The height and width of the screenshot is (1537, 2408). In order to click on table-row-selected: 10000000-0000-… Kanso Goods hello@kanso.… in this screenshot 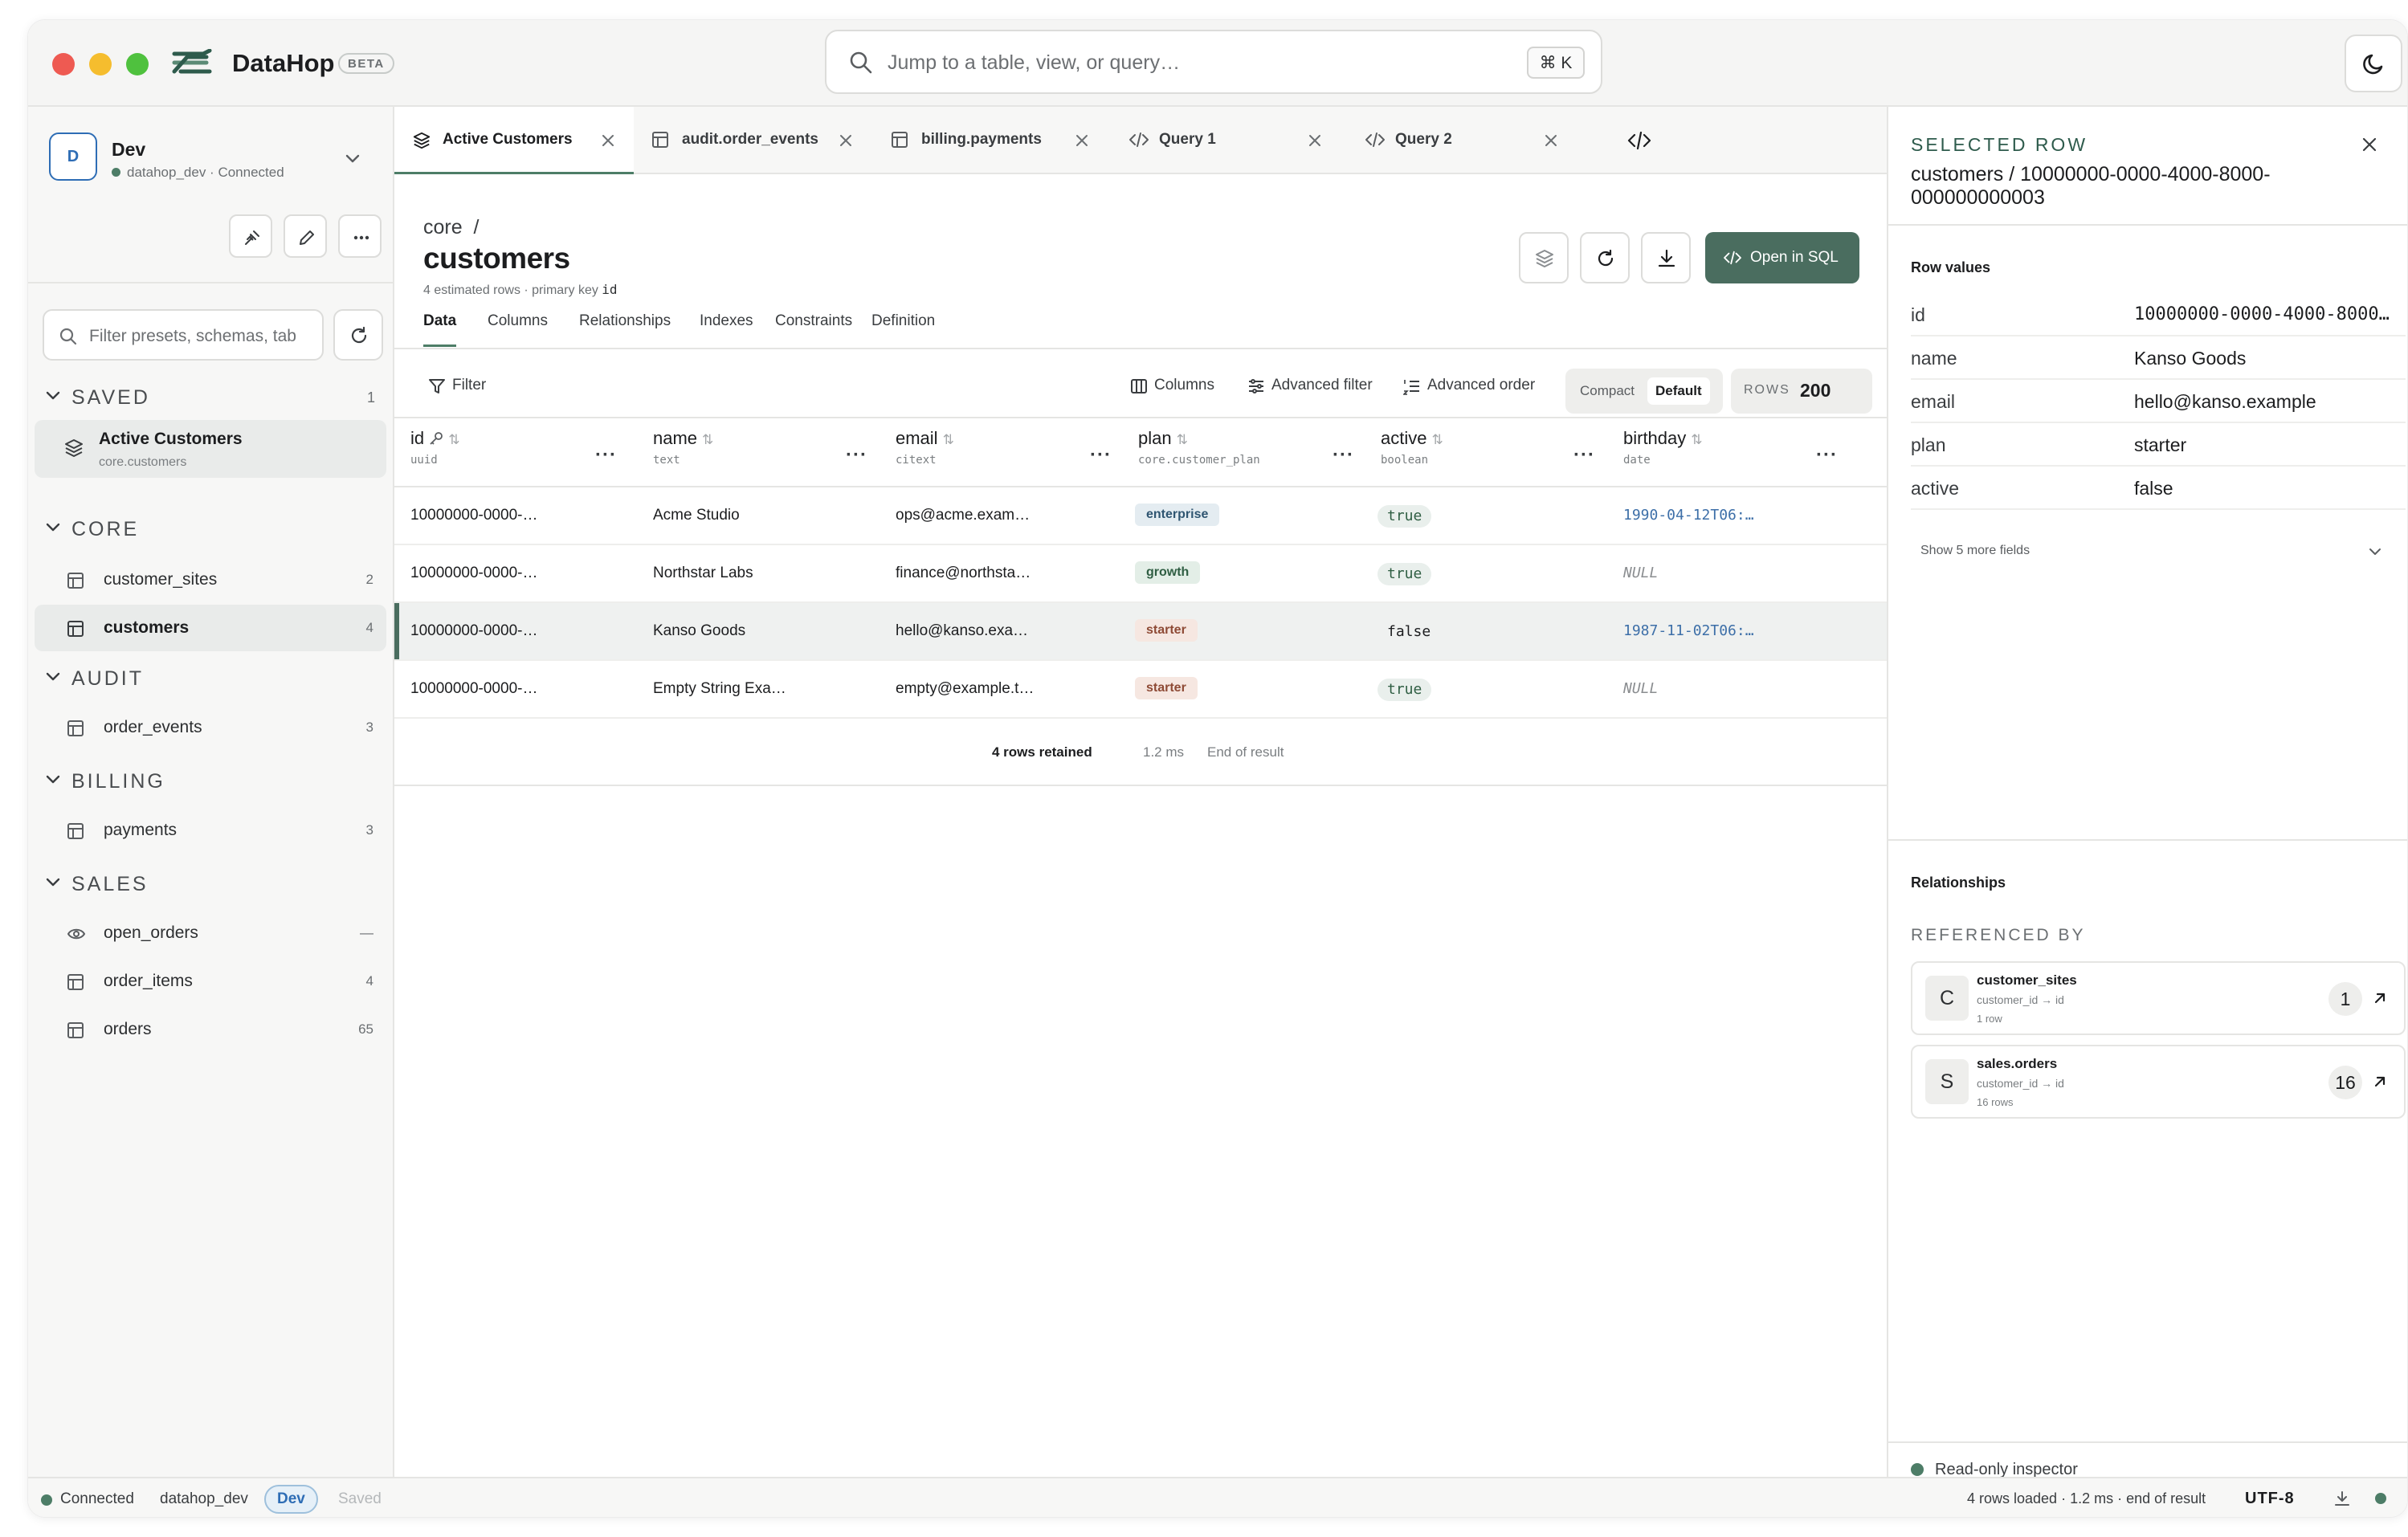, I will do `click(1140, 632)`.